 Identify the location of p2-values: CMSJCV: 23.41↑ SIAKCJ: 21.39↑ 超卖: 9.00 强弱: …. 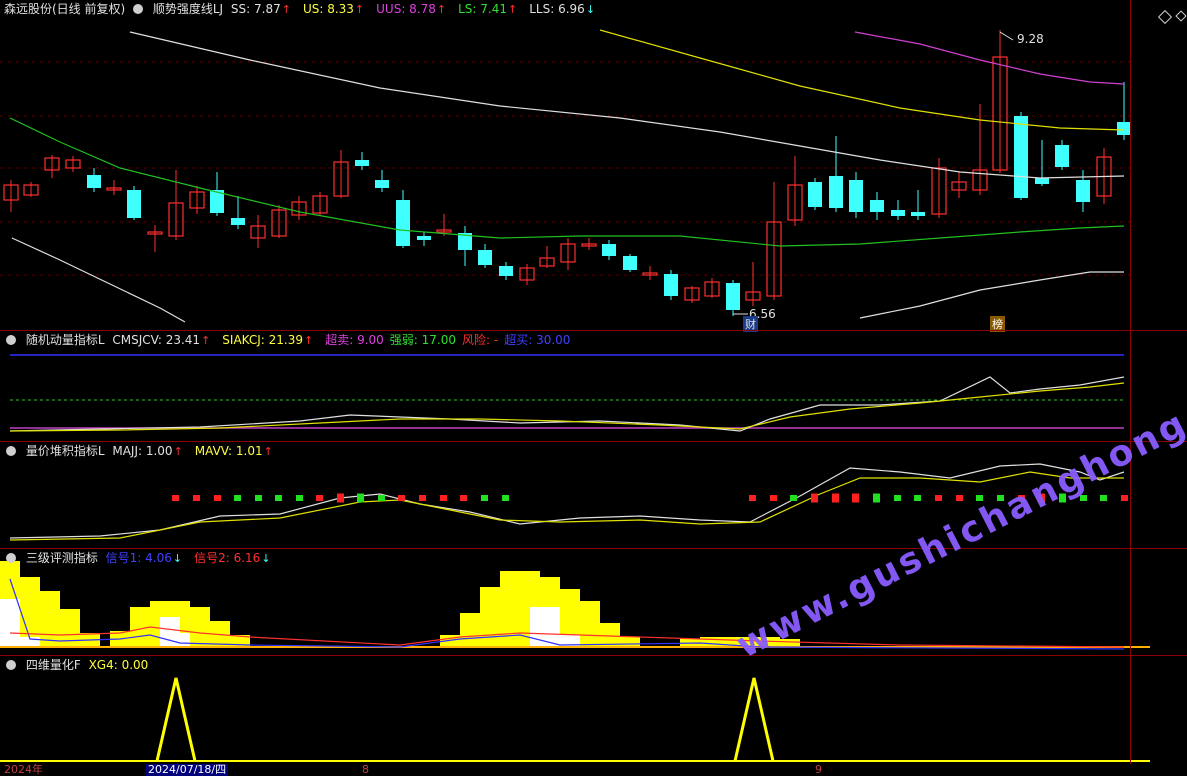
(344, 340).